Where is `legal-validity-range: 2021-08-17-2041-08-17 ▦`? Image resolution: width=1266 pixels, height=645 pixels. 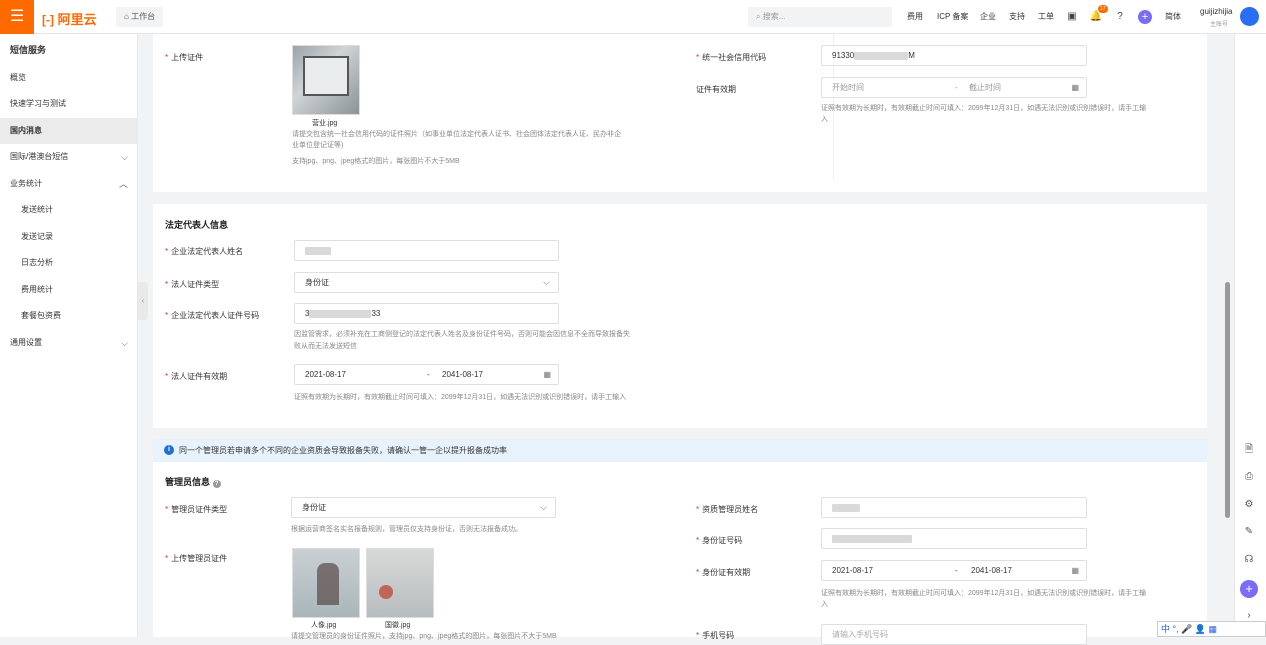 legal-validity-range: 2021-08-17-2041-08-17 ▦ is located at coordinates (426, 374).